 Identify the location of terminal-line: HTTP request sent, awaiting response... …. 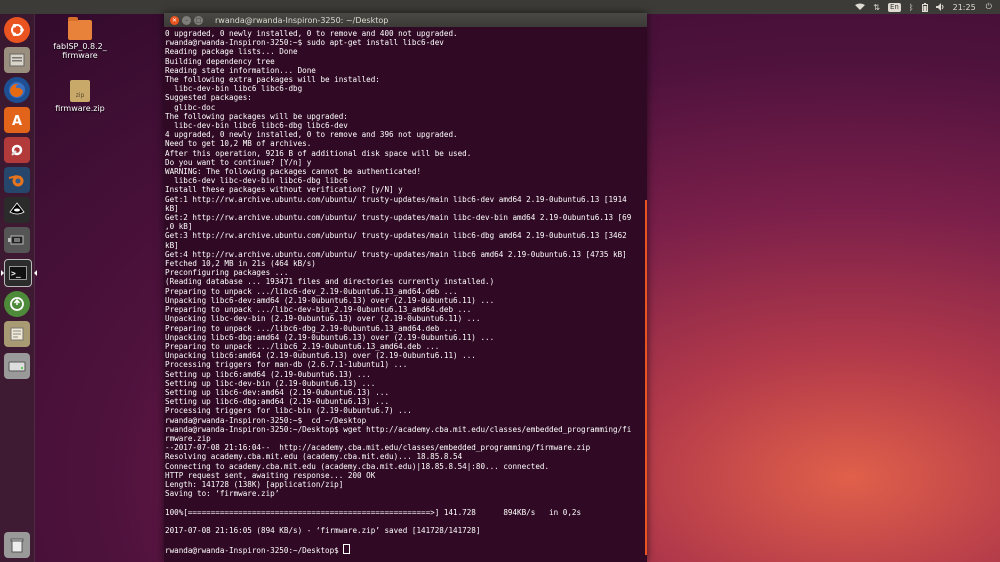
(270, 475).